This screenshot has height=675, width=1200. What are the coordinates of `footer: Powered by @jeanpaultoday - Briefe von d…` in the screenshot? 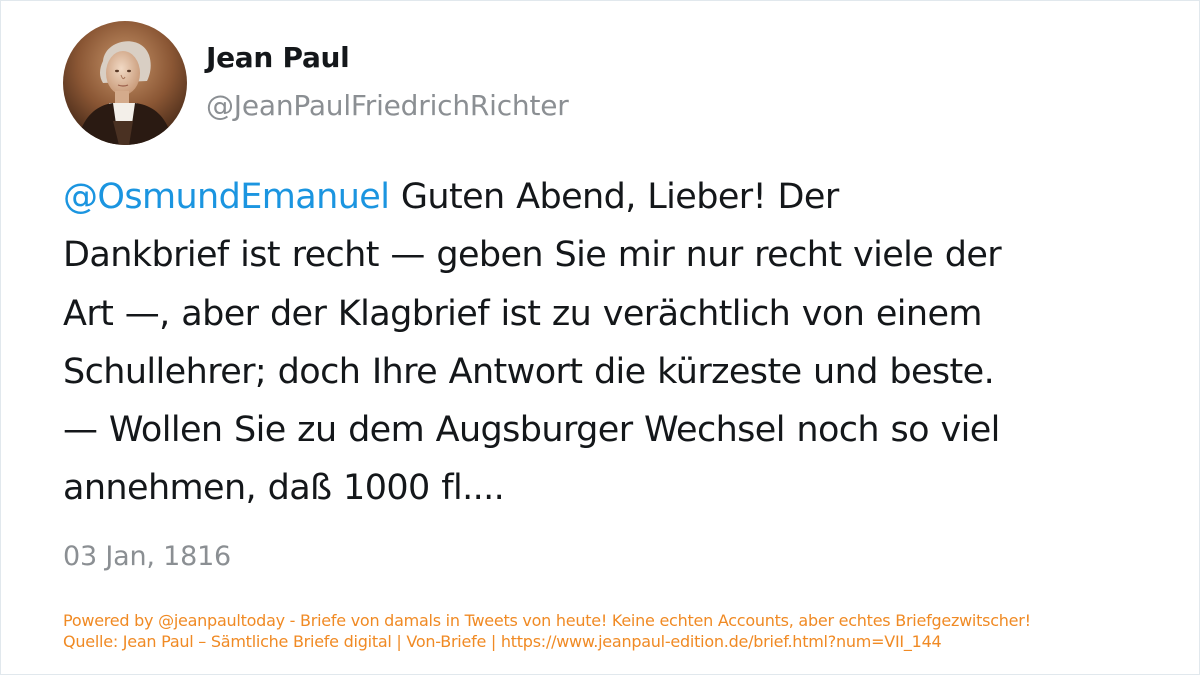 It's located at (547, 631).